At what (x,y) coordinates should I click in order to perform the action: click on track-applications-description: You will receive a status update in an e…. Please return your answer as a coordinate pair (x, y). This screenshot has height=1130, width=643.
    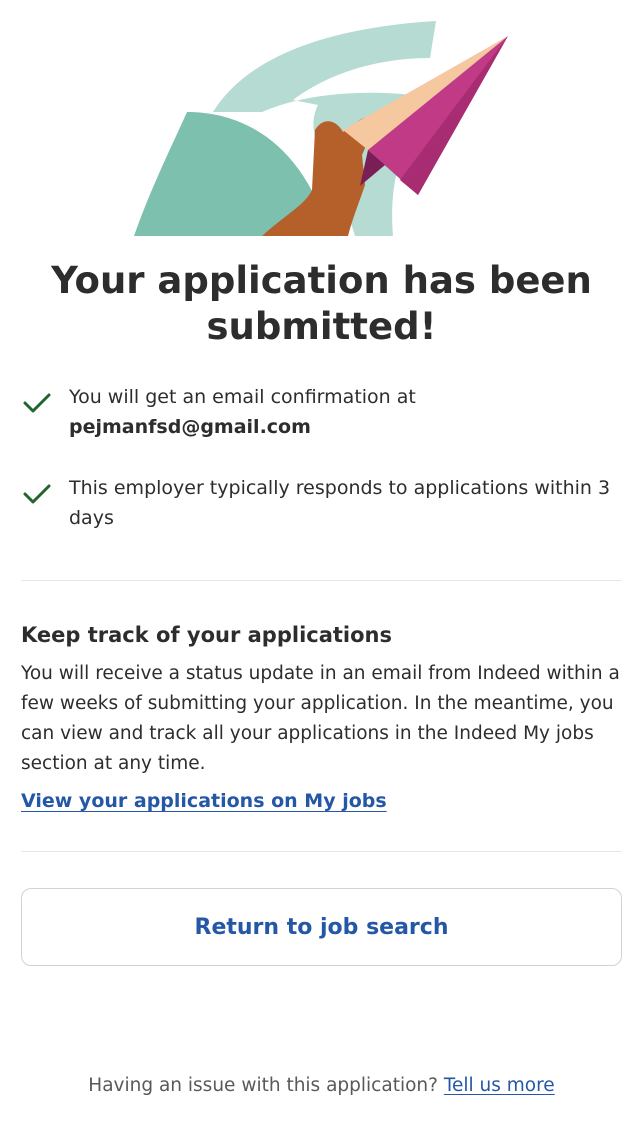
    Looking at the image, I should click on (320, 718).